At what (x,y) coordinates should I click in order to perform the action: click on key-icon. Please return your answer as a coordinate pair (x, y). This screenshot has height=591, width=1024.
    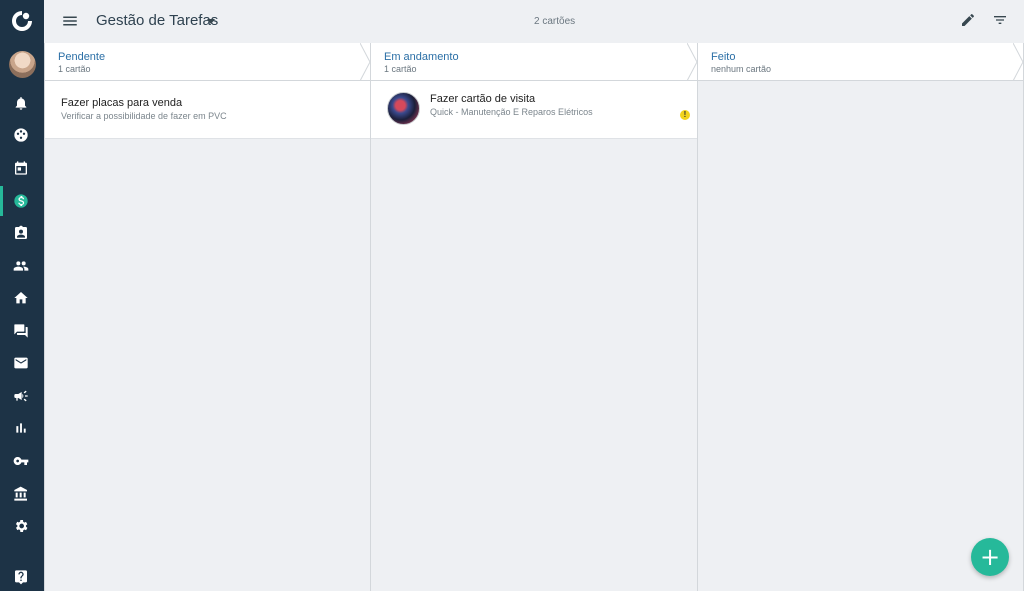
    Looking at the image, I should click on (21, 461).